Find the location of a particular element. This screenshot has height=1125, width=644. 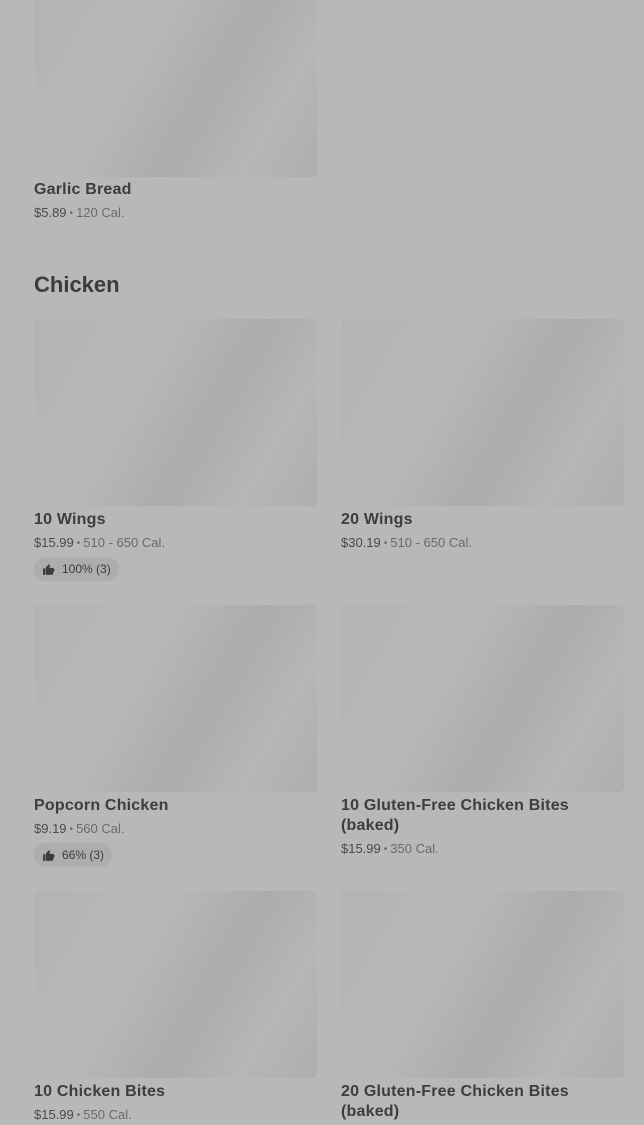

item-name: 10 Chicken Bites is located at coordinates (100, 1091).